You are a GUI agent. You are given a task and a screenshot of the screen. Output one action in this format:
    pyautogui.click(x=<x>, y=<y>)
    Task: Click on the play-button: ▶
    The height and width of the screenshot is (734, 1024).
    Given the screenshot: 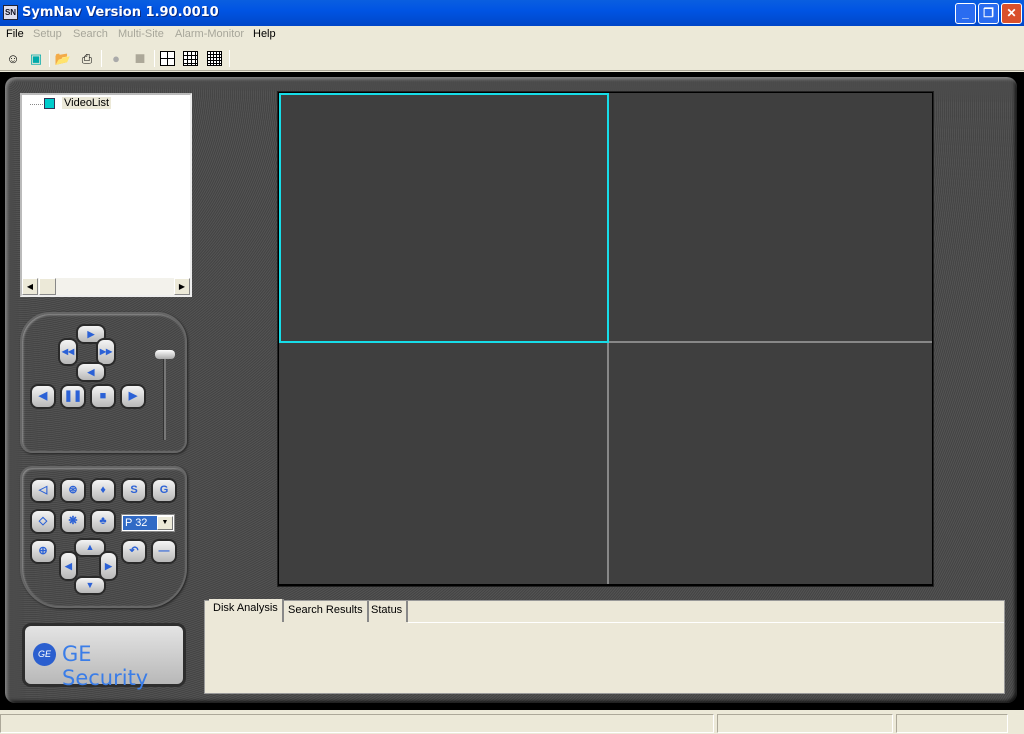 What is the action you would take?
    pyautogui.click(x=133, y=396)
    